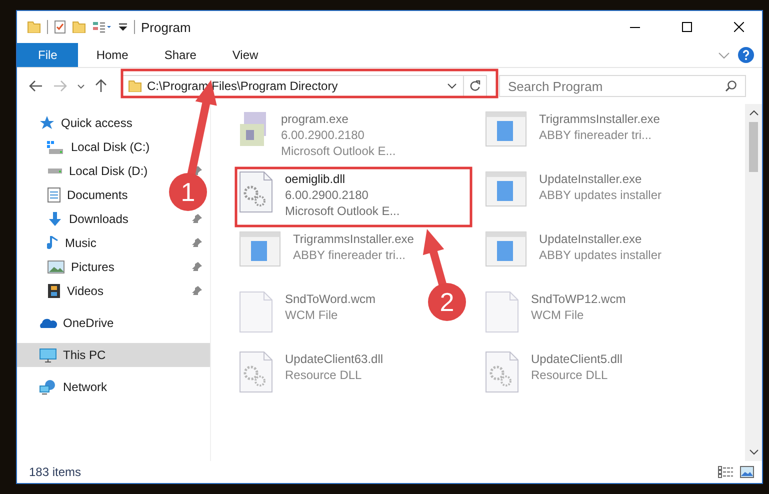  Describe the element at coordinates (452, 86) in the screenshot. I see `dropdown-icon` at that location.